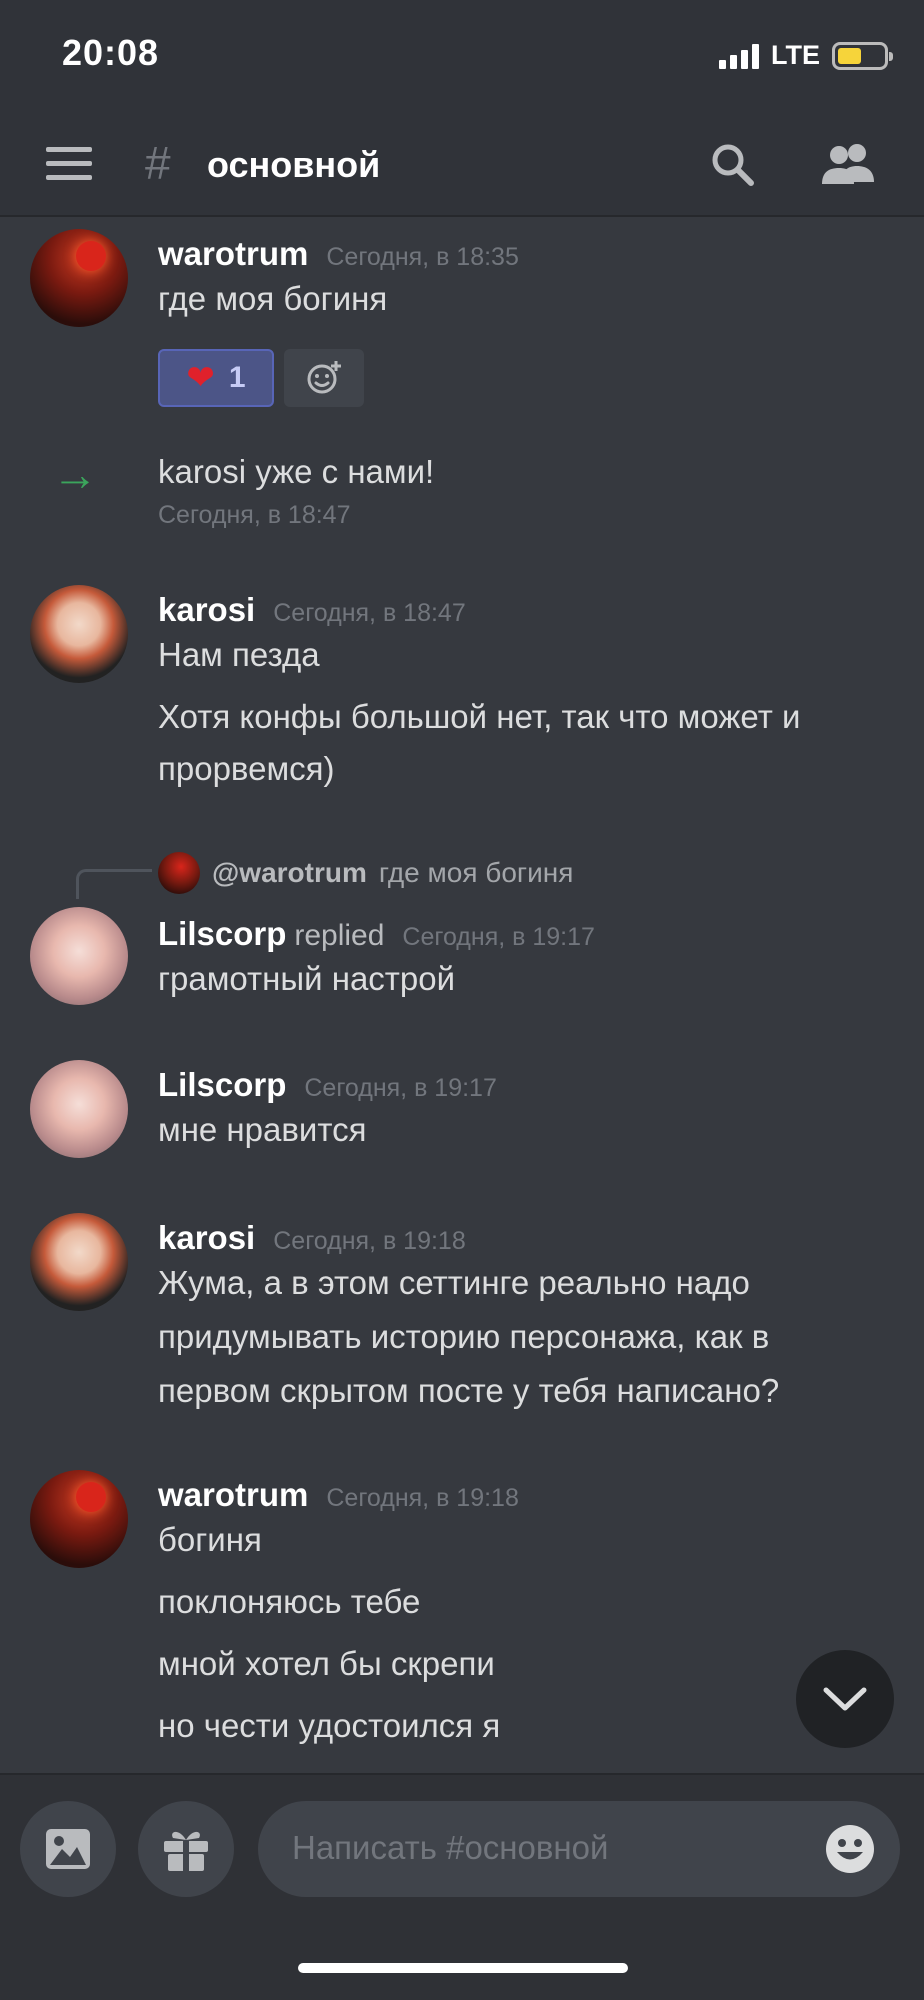  I want to click on gift-icon, so click(186, 1851).